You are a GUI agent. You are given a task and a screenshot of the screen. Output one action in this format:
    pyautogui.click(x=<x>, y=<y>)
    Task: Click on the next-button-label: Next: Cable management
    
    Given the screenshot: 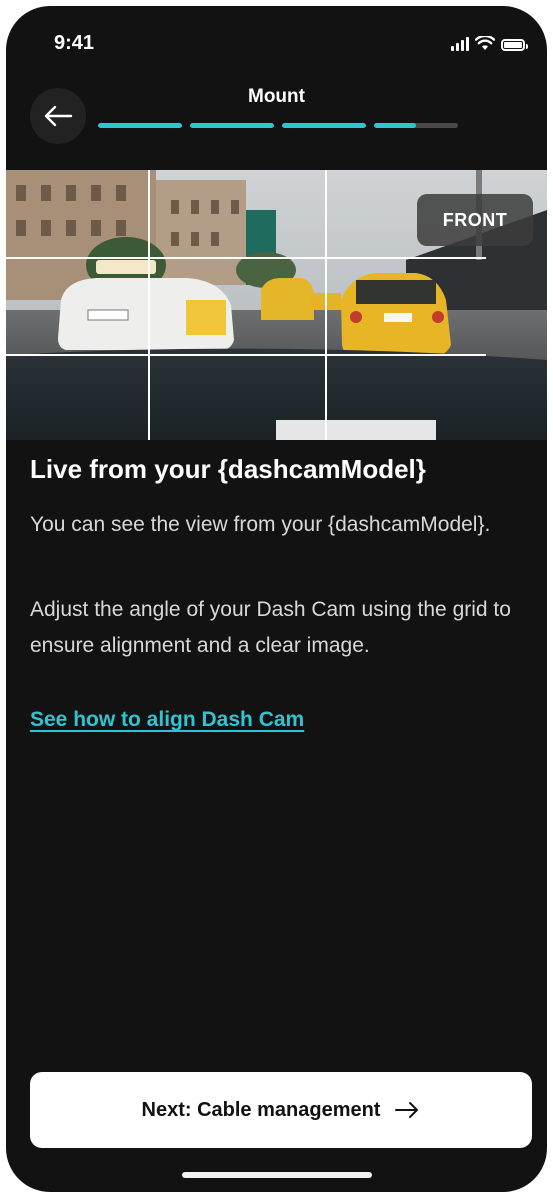 What is the action you would take?
    pyautogui.click(x=261, y=1109)
    